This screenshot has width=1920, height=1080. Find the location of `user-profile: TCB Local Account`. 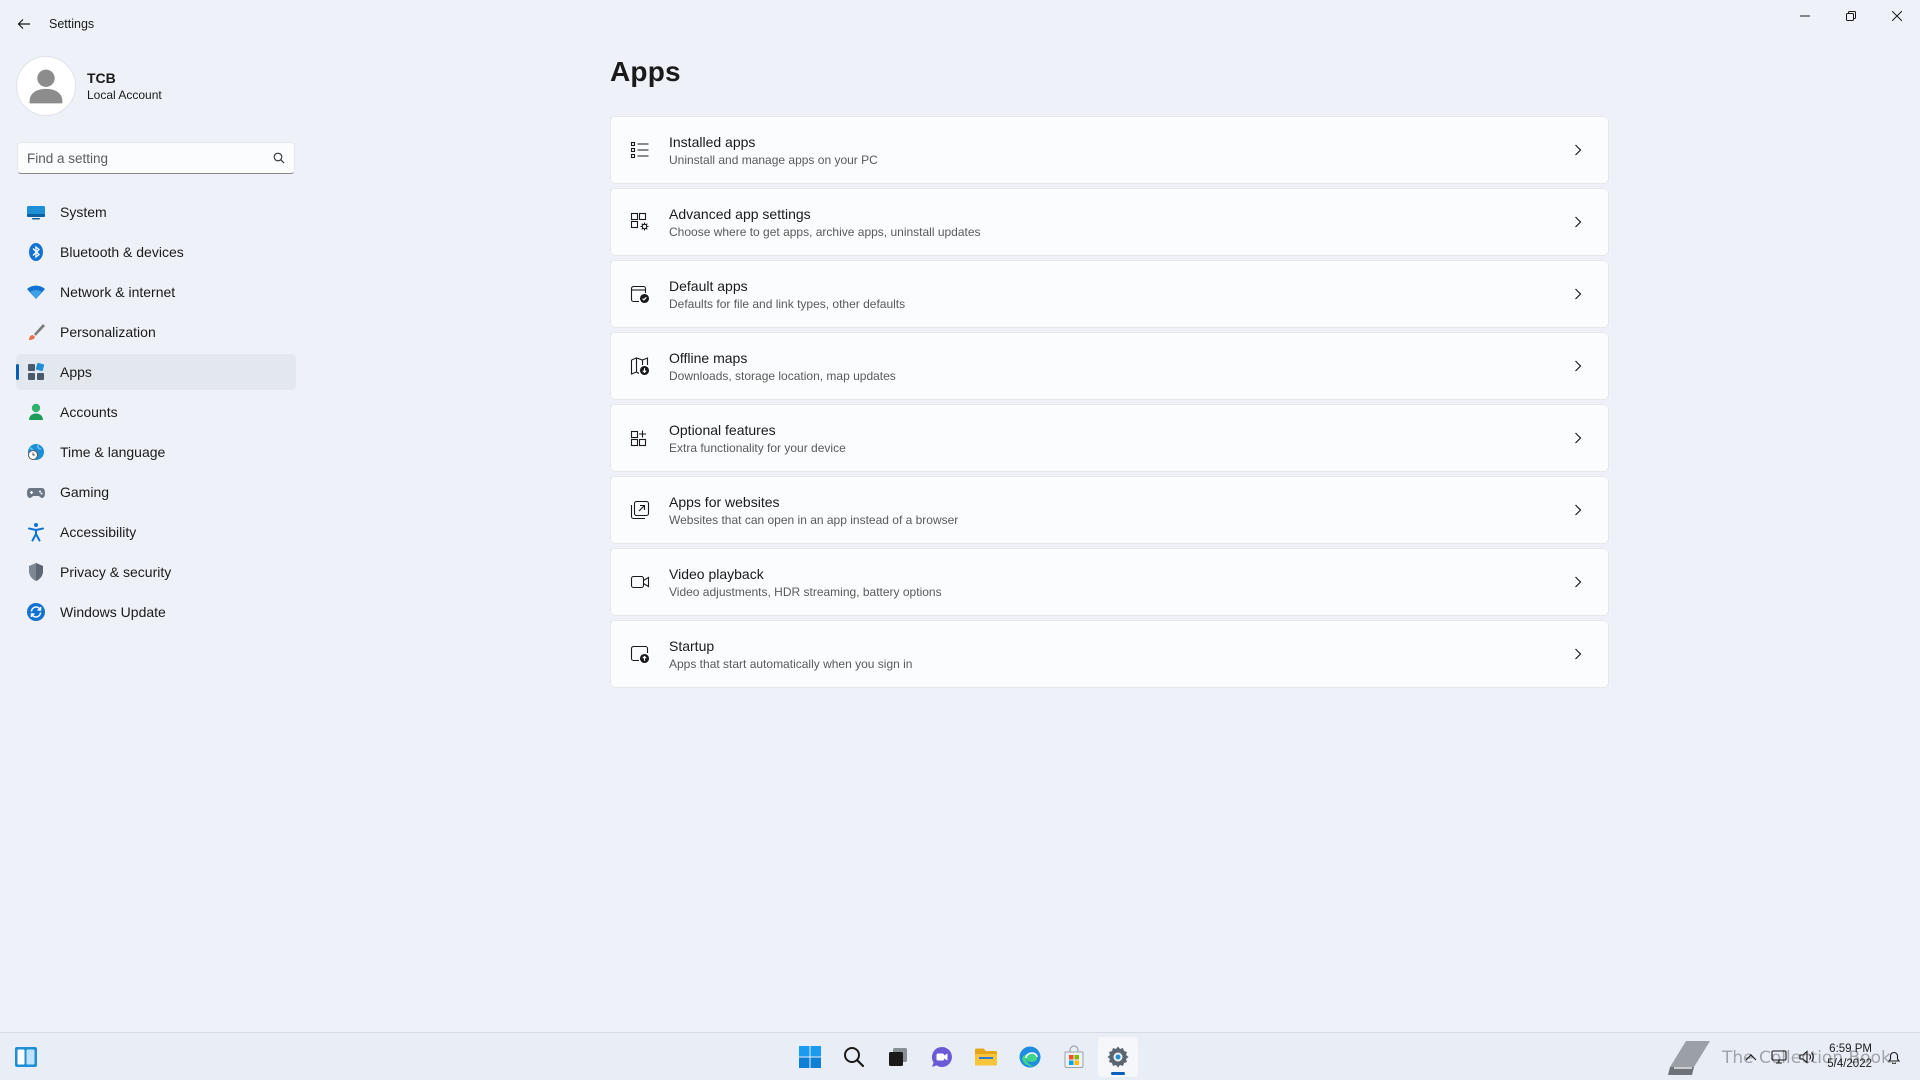

user-profile: TCB Local Account is located at coordinates (89, 86).